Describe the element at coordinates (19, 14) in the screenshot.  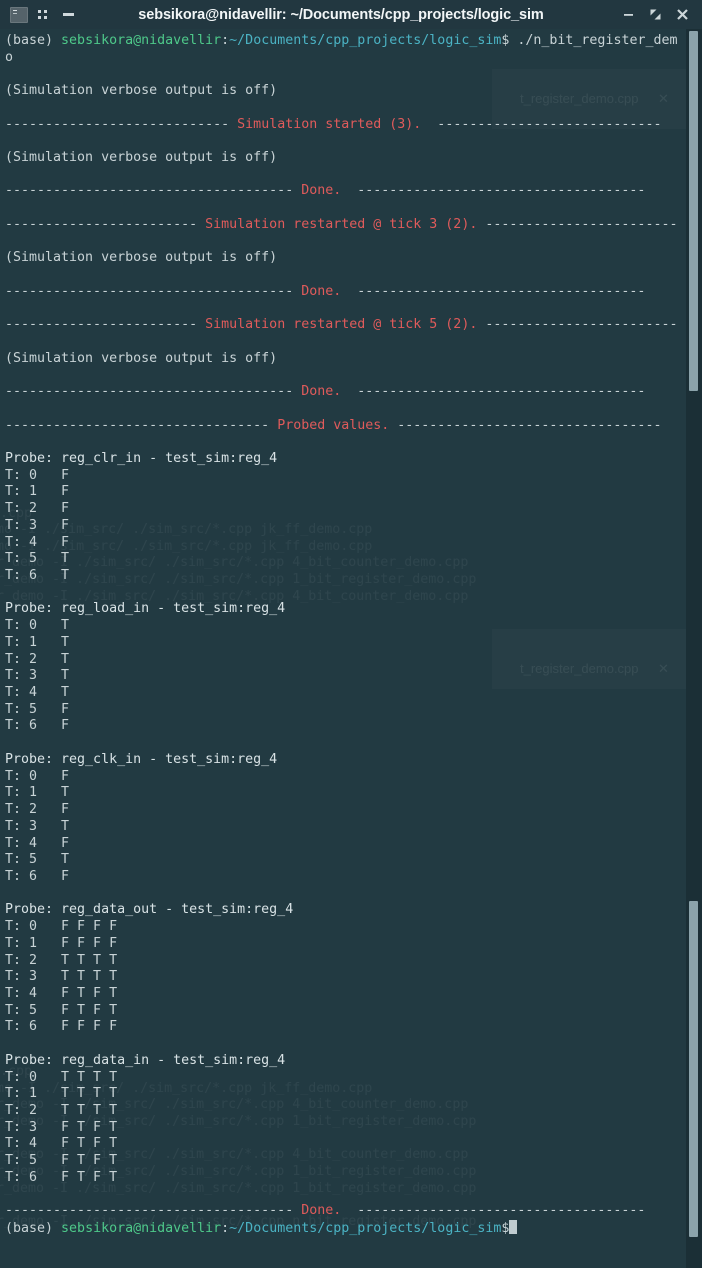
I see `terminal-icon` at that location.